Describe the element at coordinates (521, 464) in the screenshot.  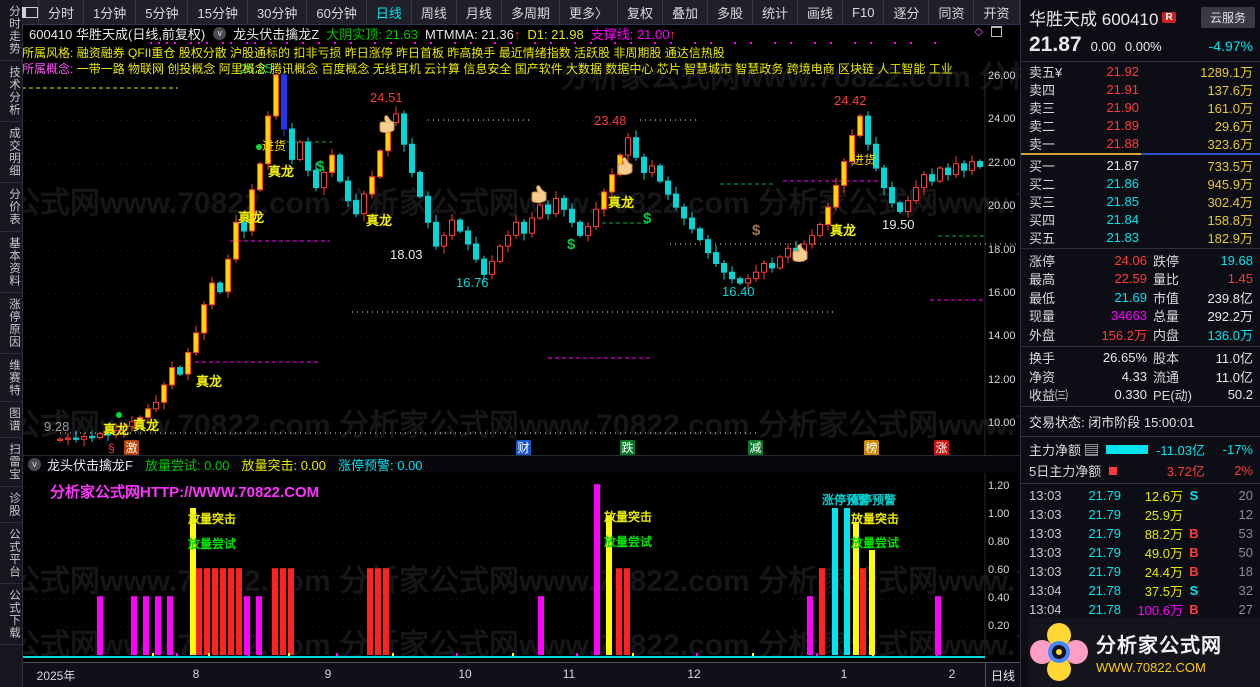
I see `subchart-header: v 龙头伏击擒龙F 放量尝试: 0.00 放量突击: 0.00 涨停预警: 0.00` at that location.